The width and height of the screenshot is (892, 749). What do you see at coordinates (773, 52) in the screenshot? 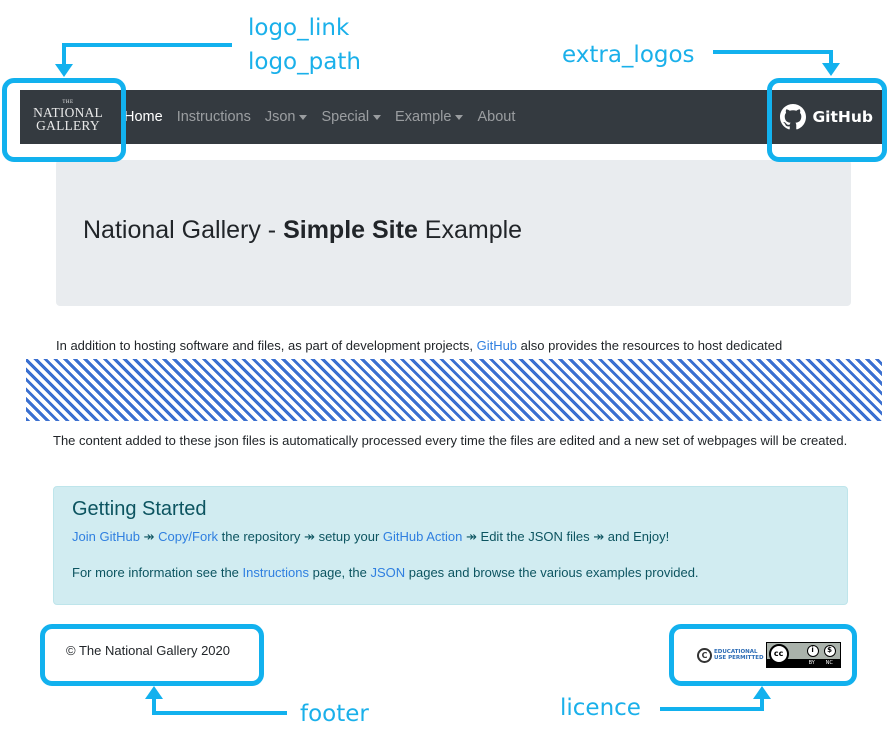
I see `annotation-extra-logos-connector` at bounding box center [773, 52].